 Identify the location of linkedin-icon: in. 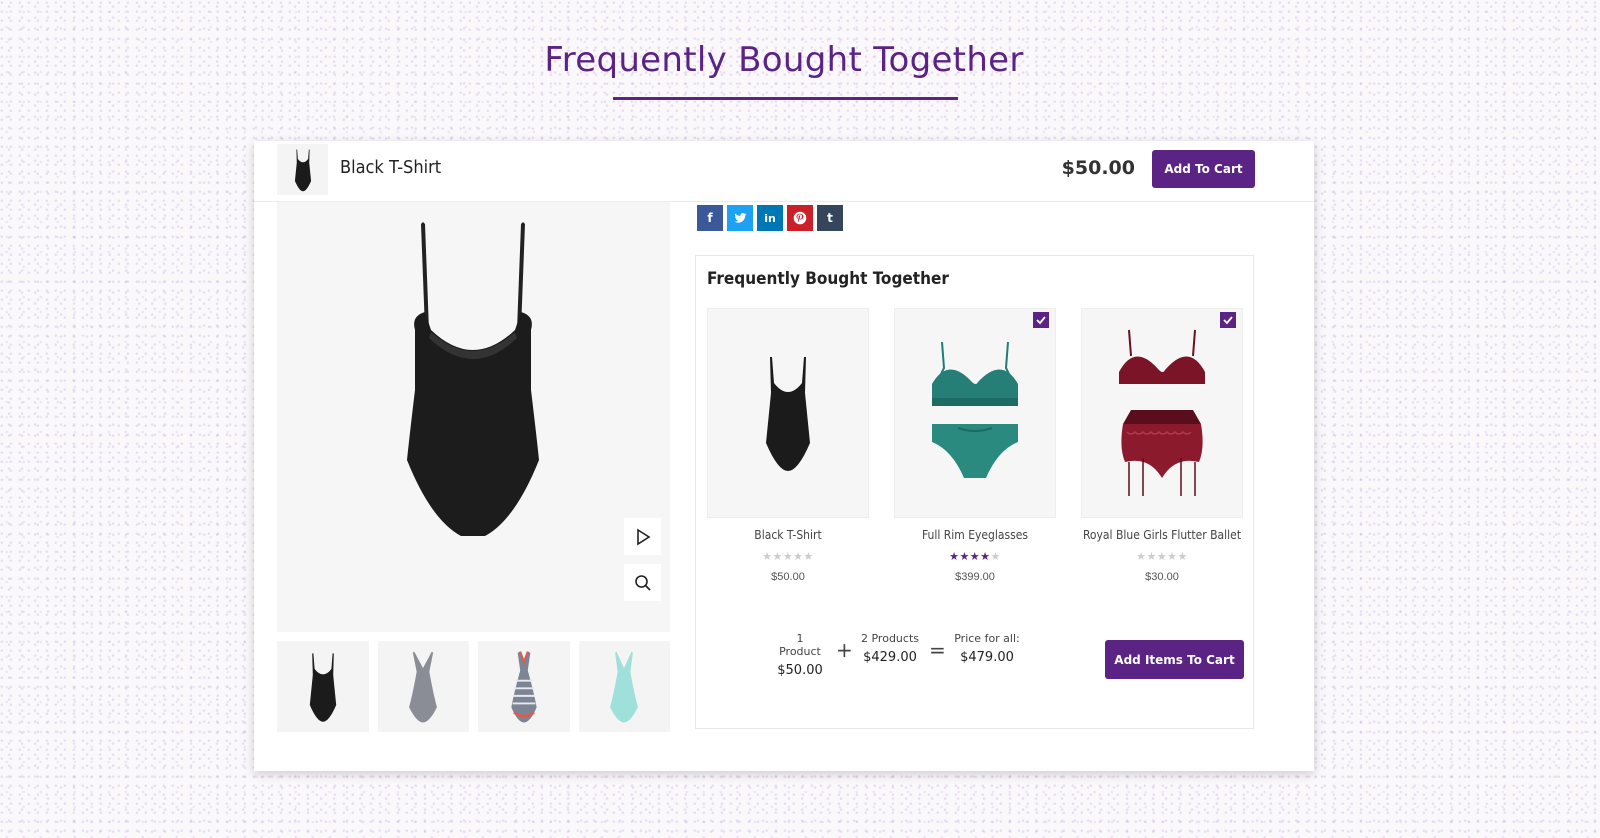
(770, 218).